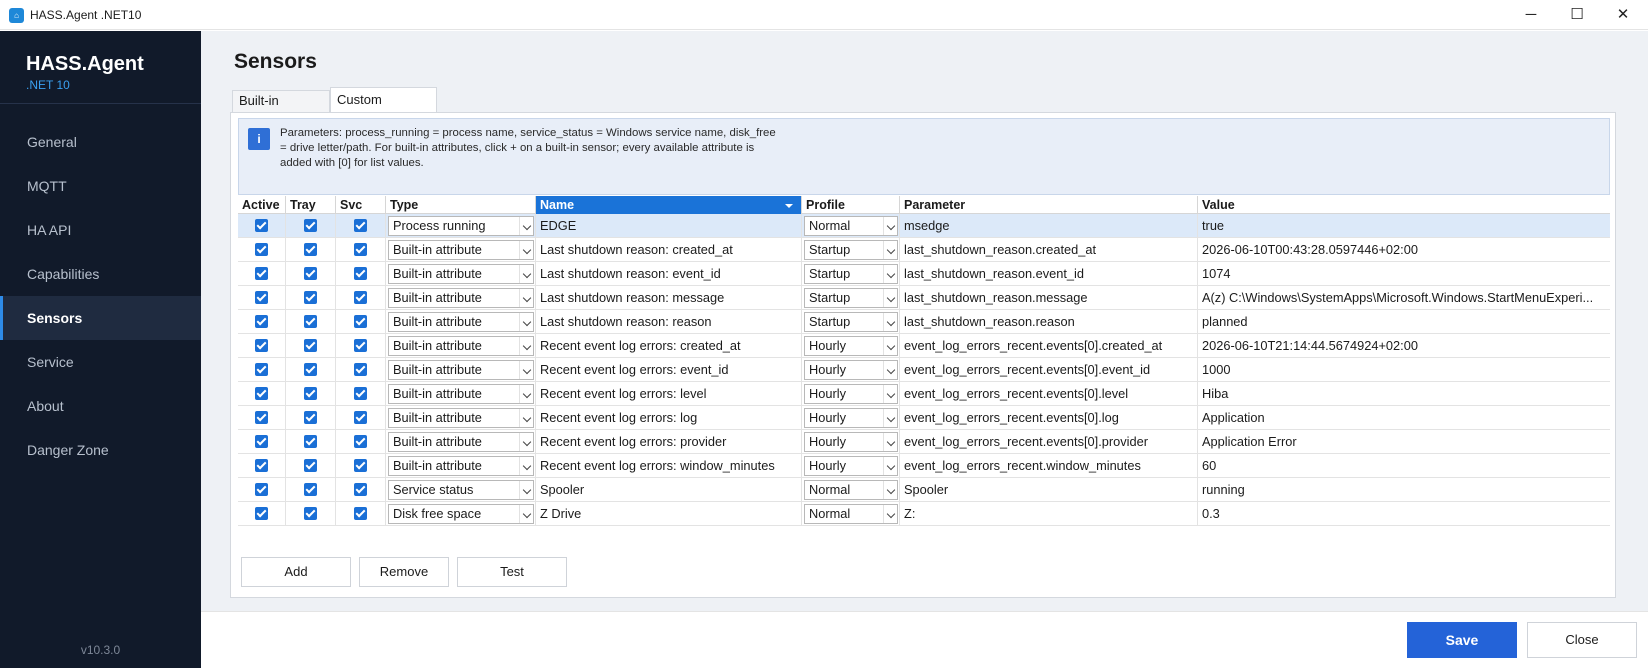 The width and height of the screenshot is (1648, 668). What do you see at coordinates (1577, 15) in the screenshot?
I see `maximize-button: ☐` at bounding box center [1577, 15].